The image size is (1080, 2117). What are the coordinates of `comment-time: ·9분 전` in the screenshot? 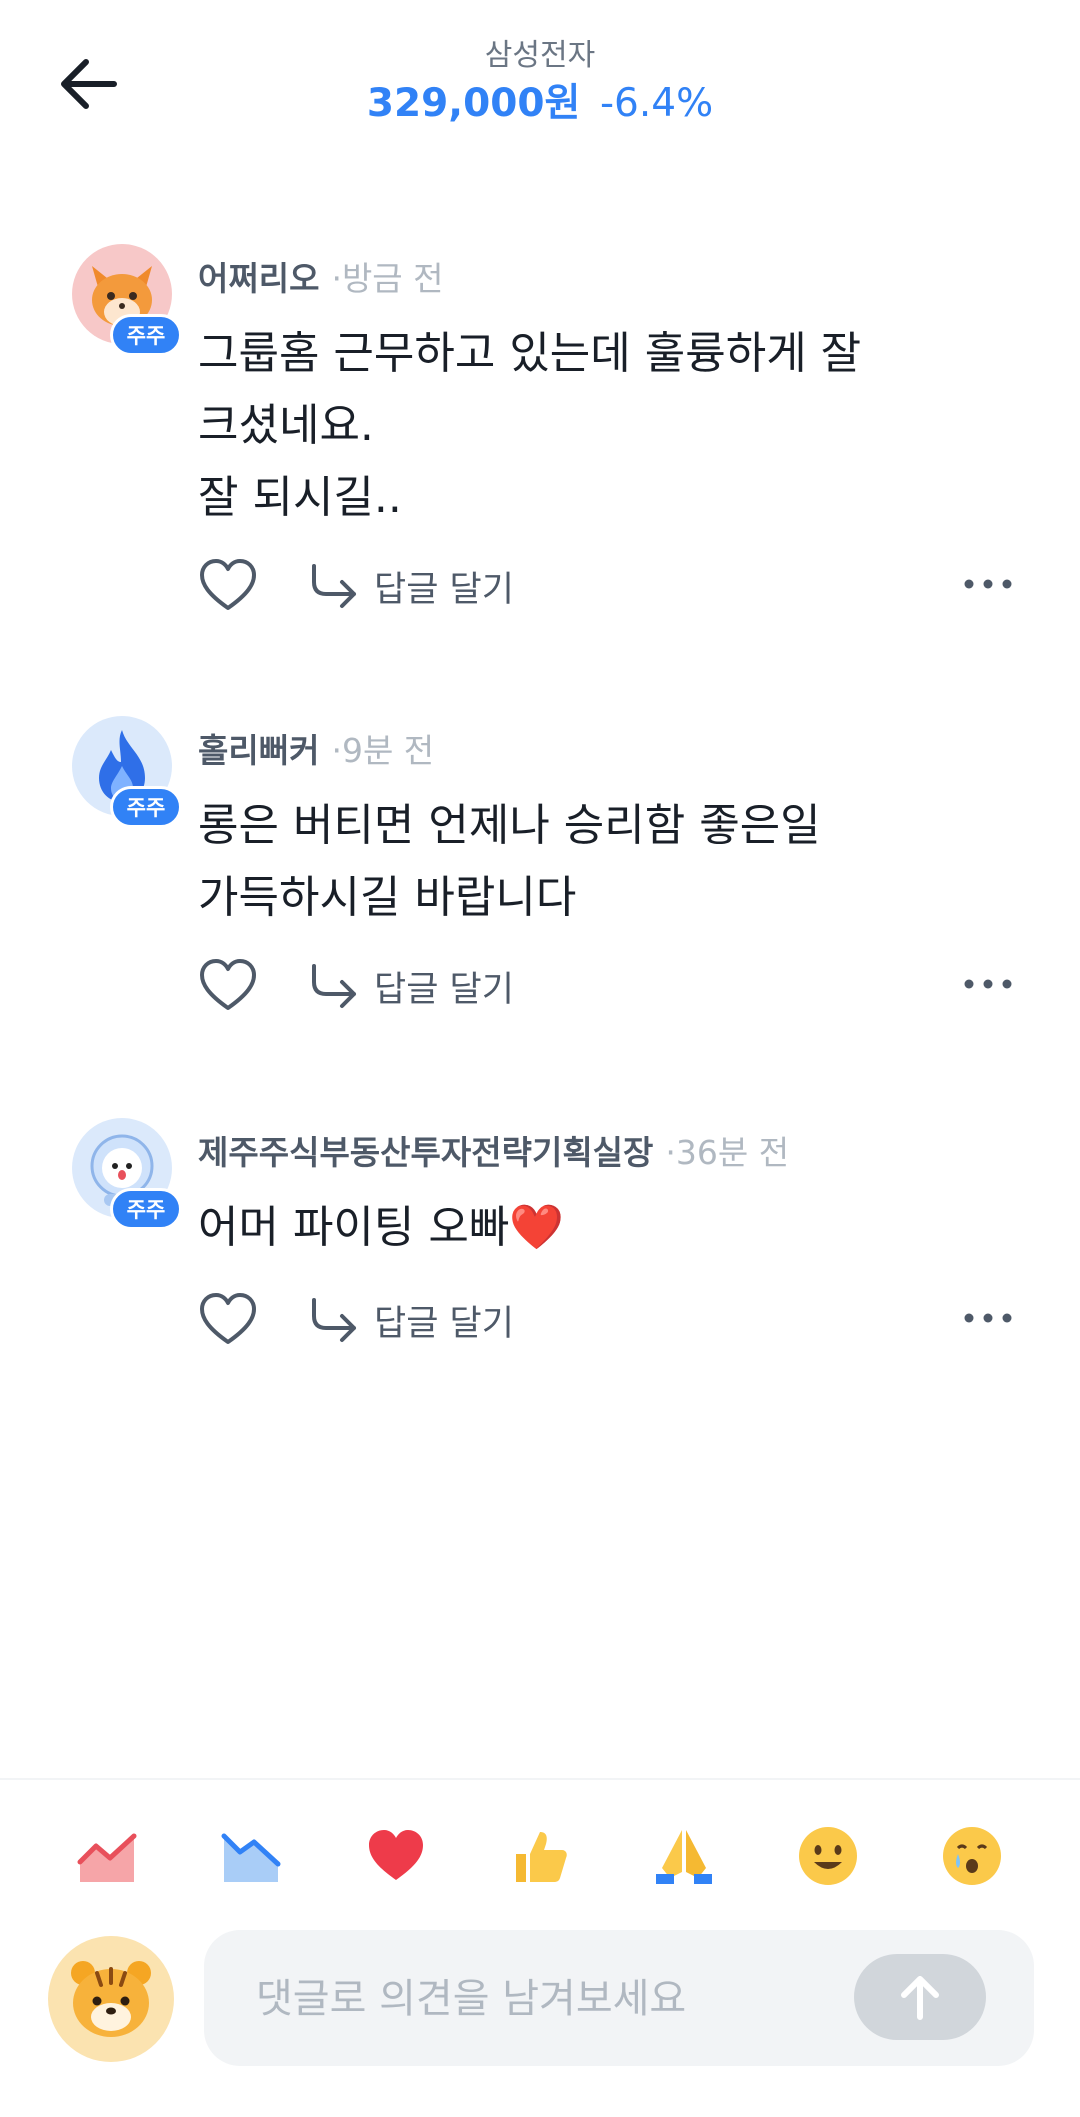 It's located at (383, 750).